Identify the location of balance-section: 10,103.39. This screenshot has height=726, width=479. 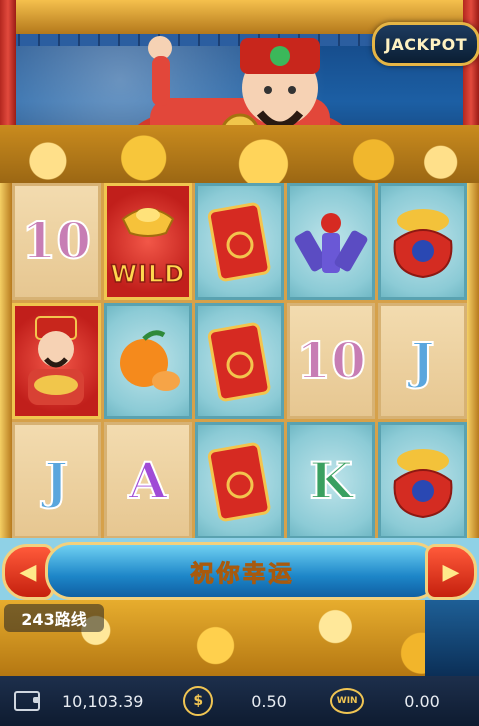
(80, 701).